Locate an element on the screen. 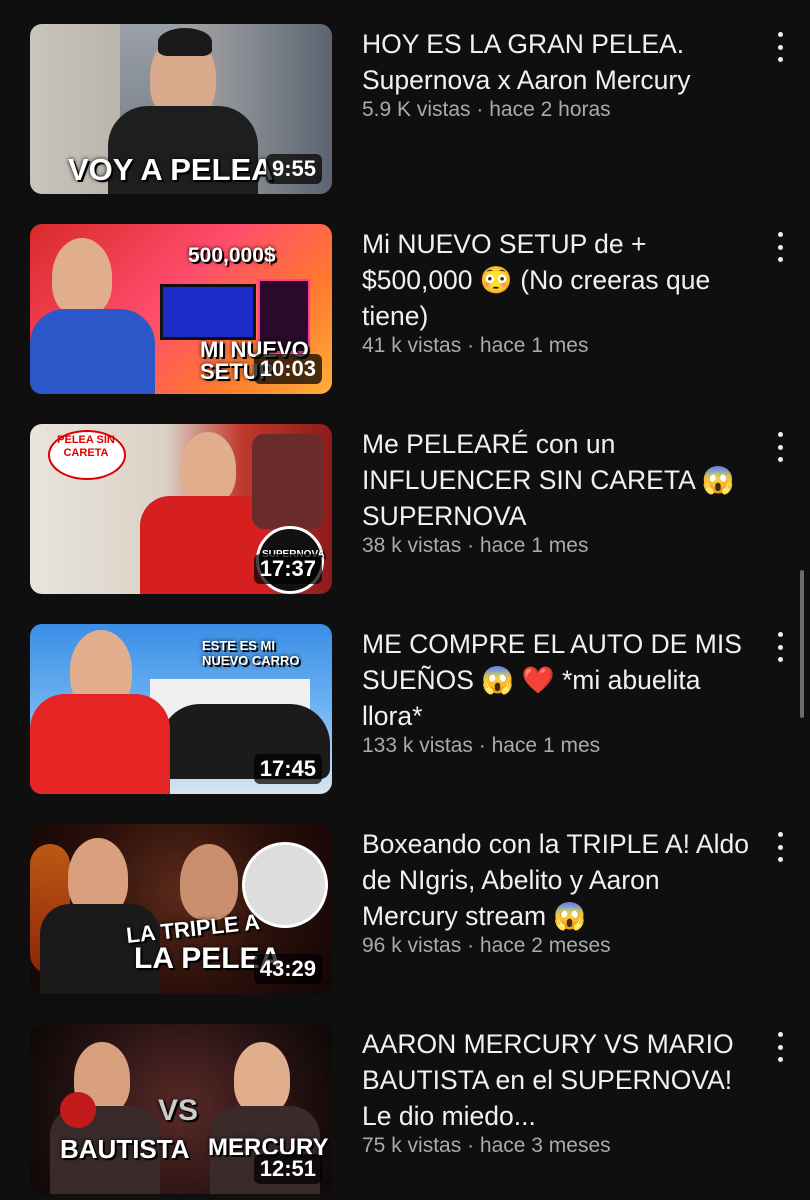 This screenshot has width=810, height=1200. video-stats: 75 k vistas · hace 3 meses is located at coordinates (557, 1146).